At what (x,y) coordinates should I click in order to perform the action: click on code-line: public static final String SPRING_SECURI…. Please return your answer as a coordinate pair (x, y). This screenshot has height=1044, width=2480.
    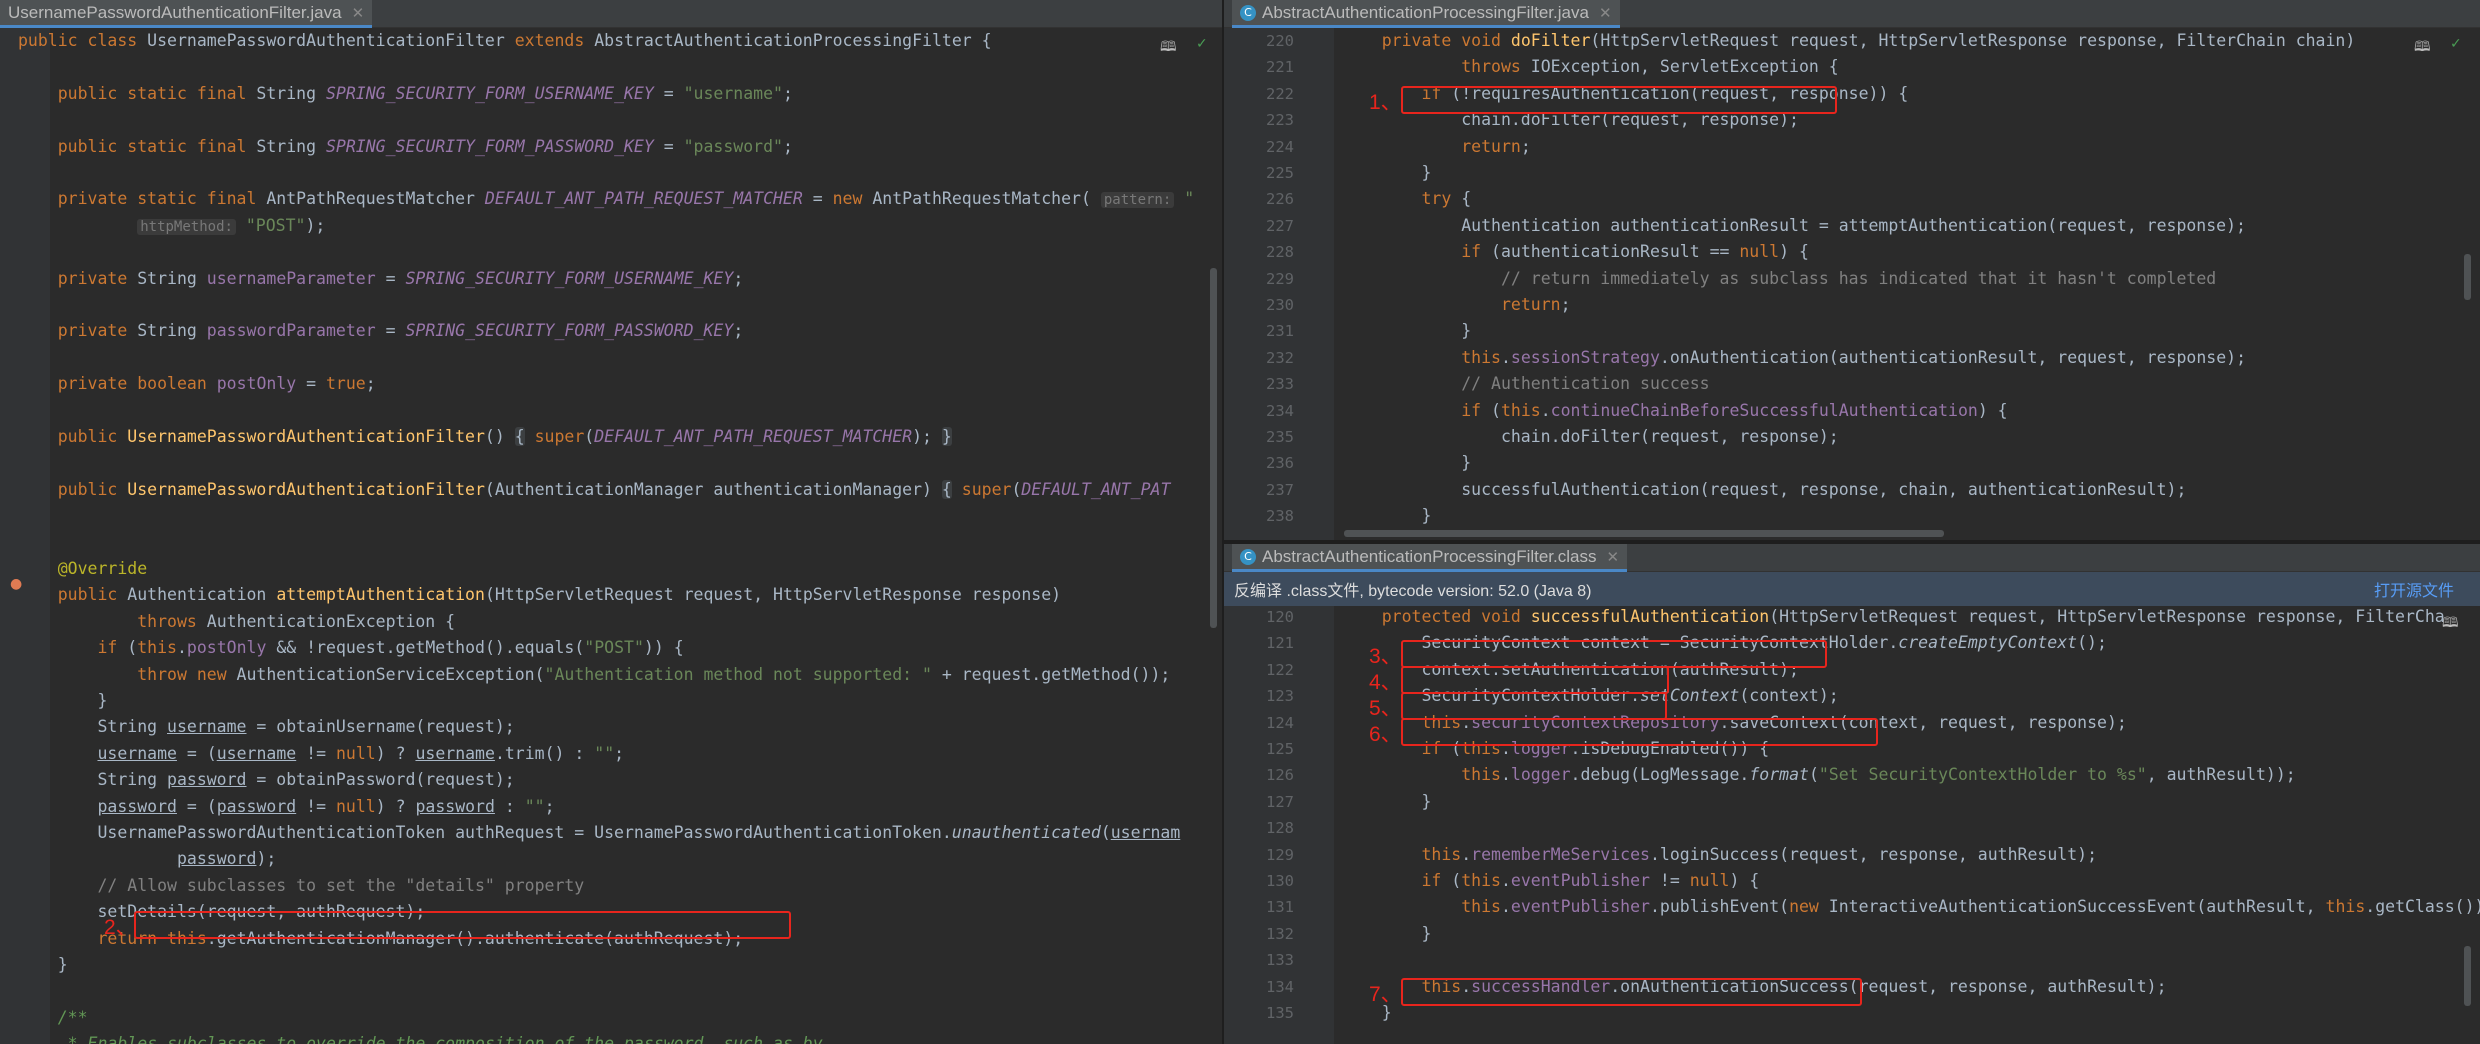
    Looking at the image, I should click on (425, 93).